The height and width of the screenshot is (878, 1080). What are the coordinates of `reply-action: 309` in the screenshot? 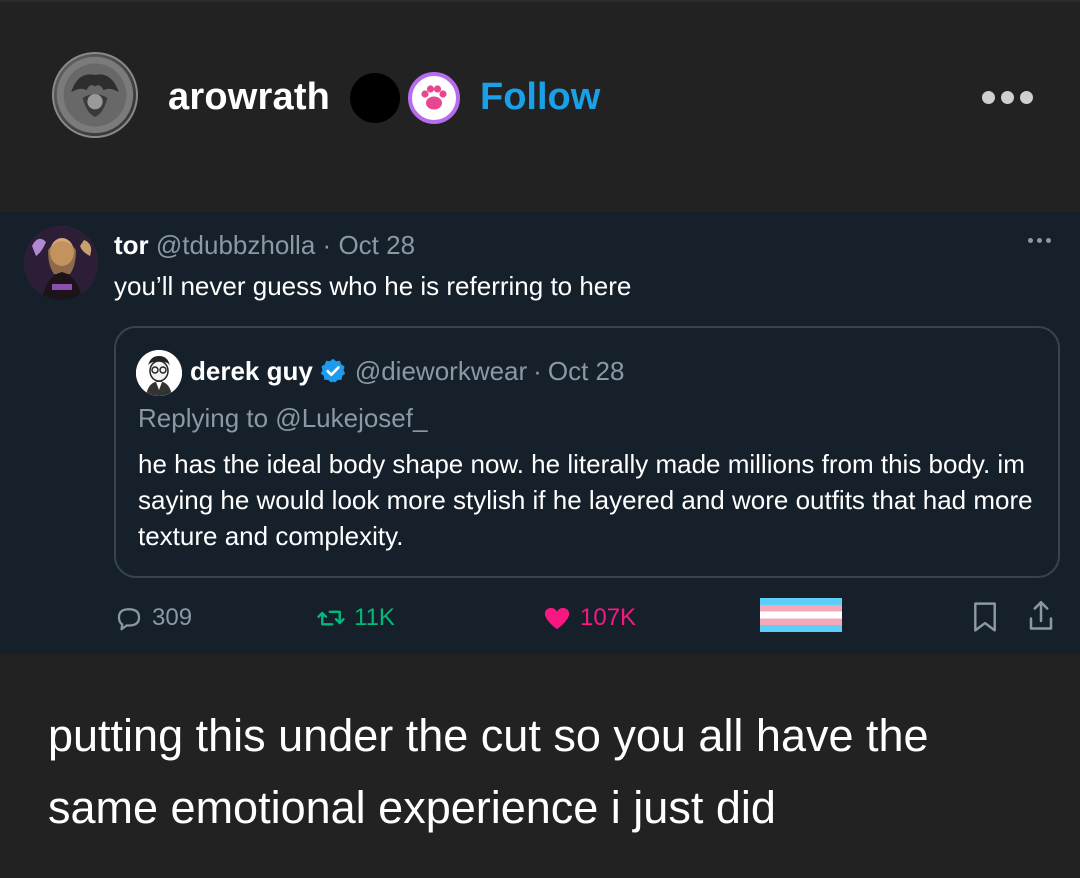 It's located at (153, 618).